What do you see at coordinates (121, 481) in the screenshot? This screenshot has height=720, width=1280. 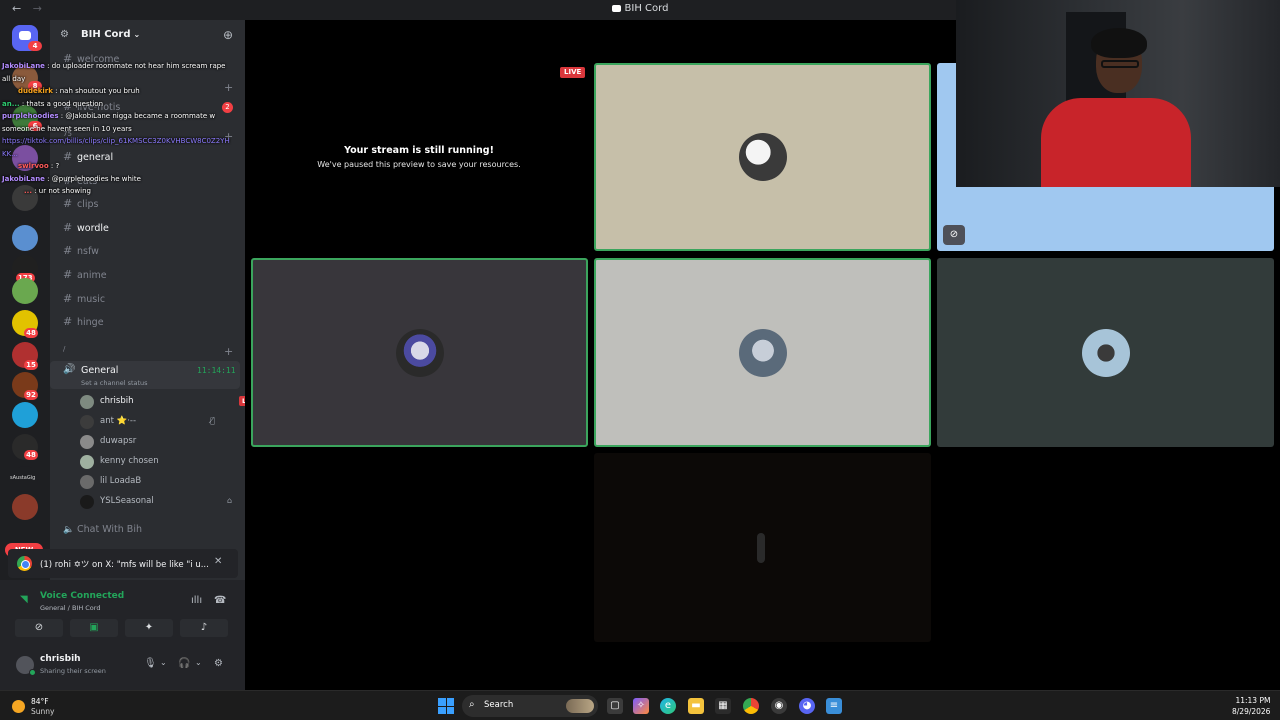 I see `voice-user-name: lil LoadaB` at bounding box center [121, 481].